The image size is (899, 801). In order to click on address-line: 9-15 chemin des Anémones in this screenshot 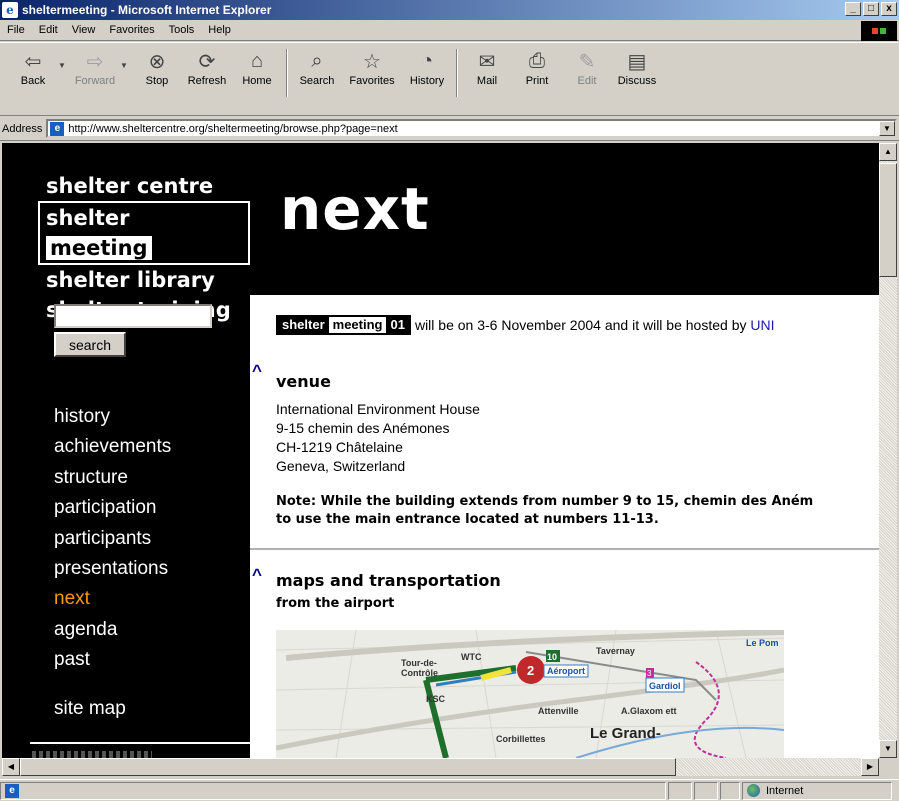, I will do `click(363, 428)`.